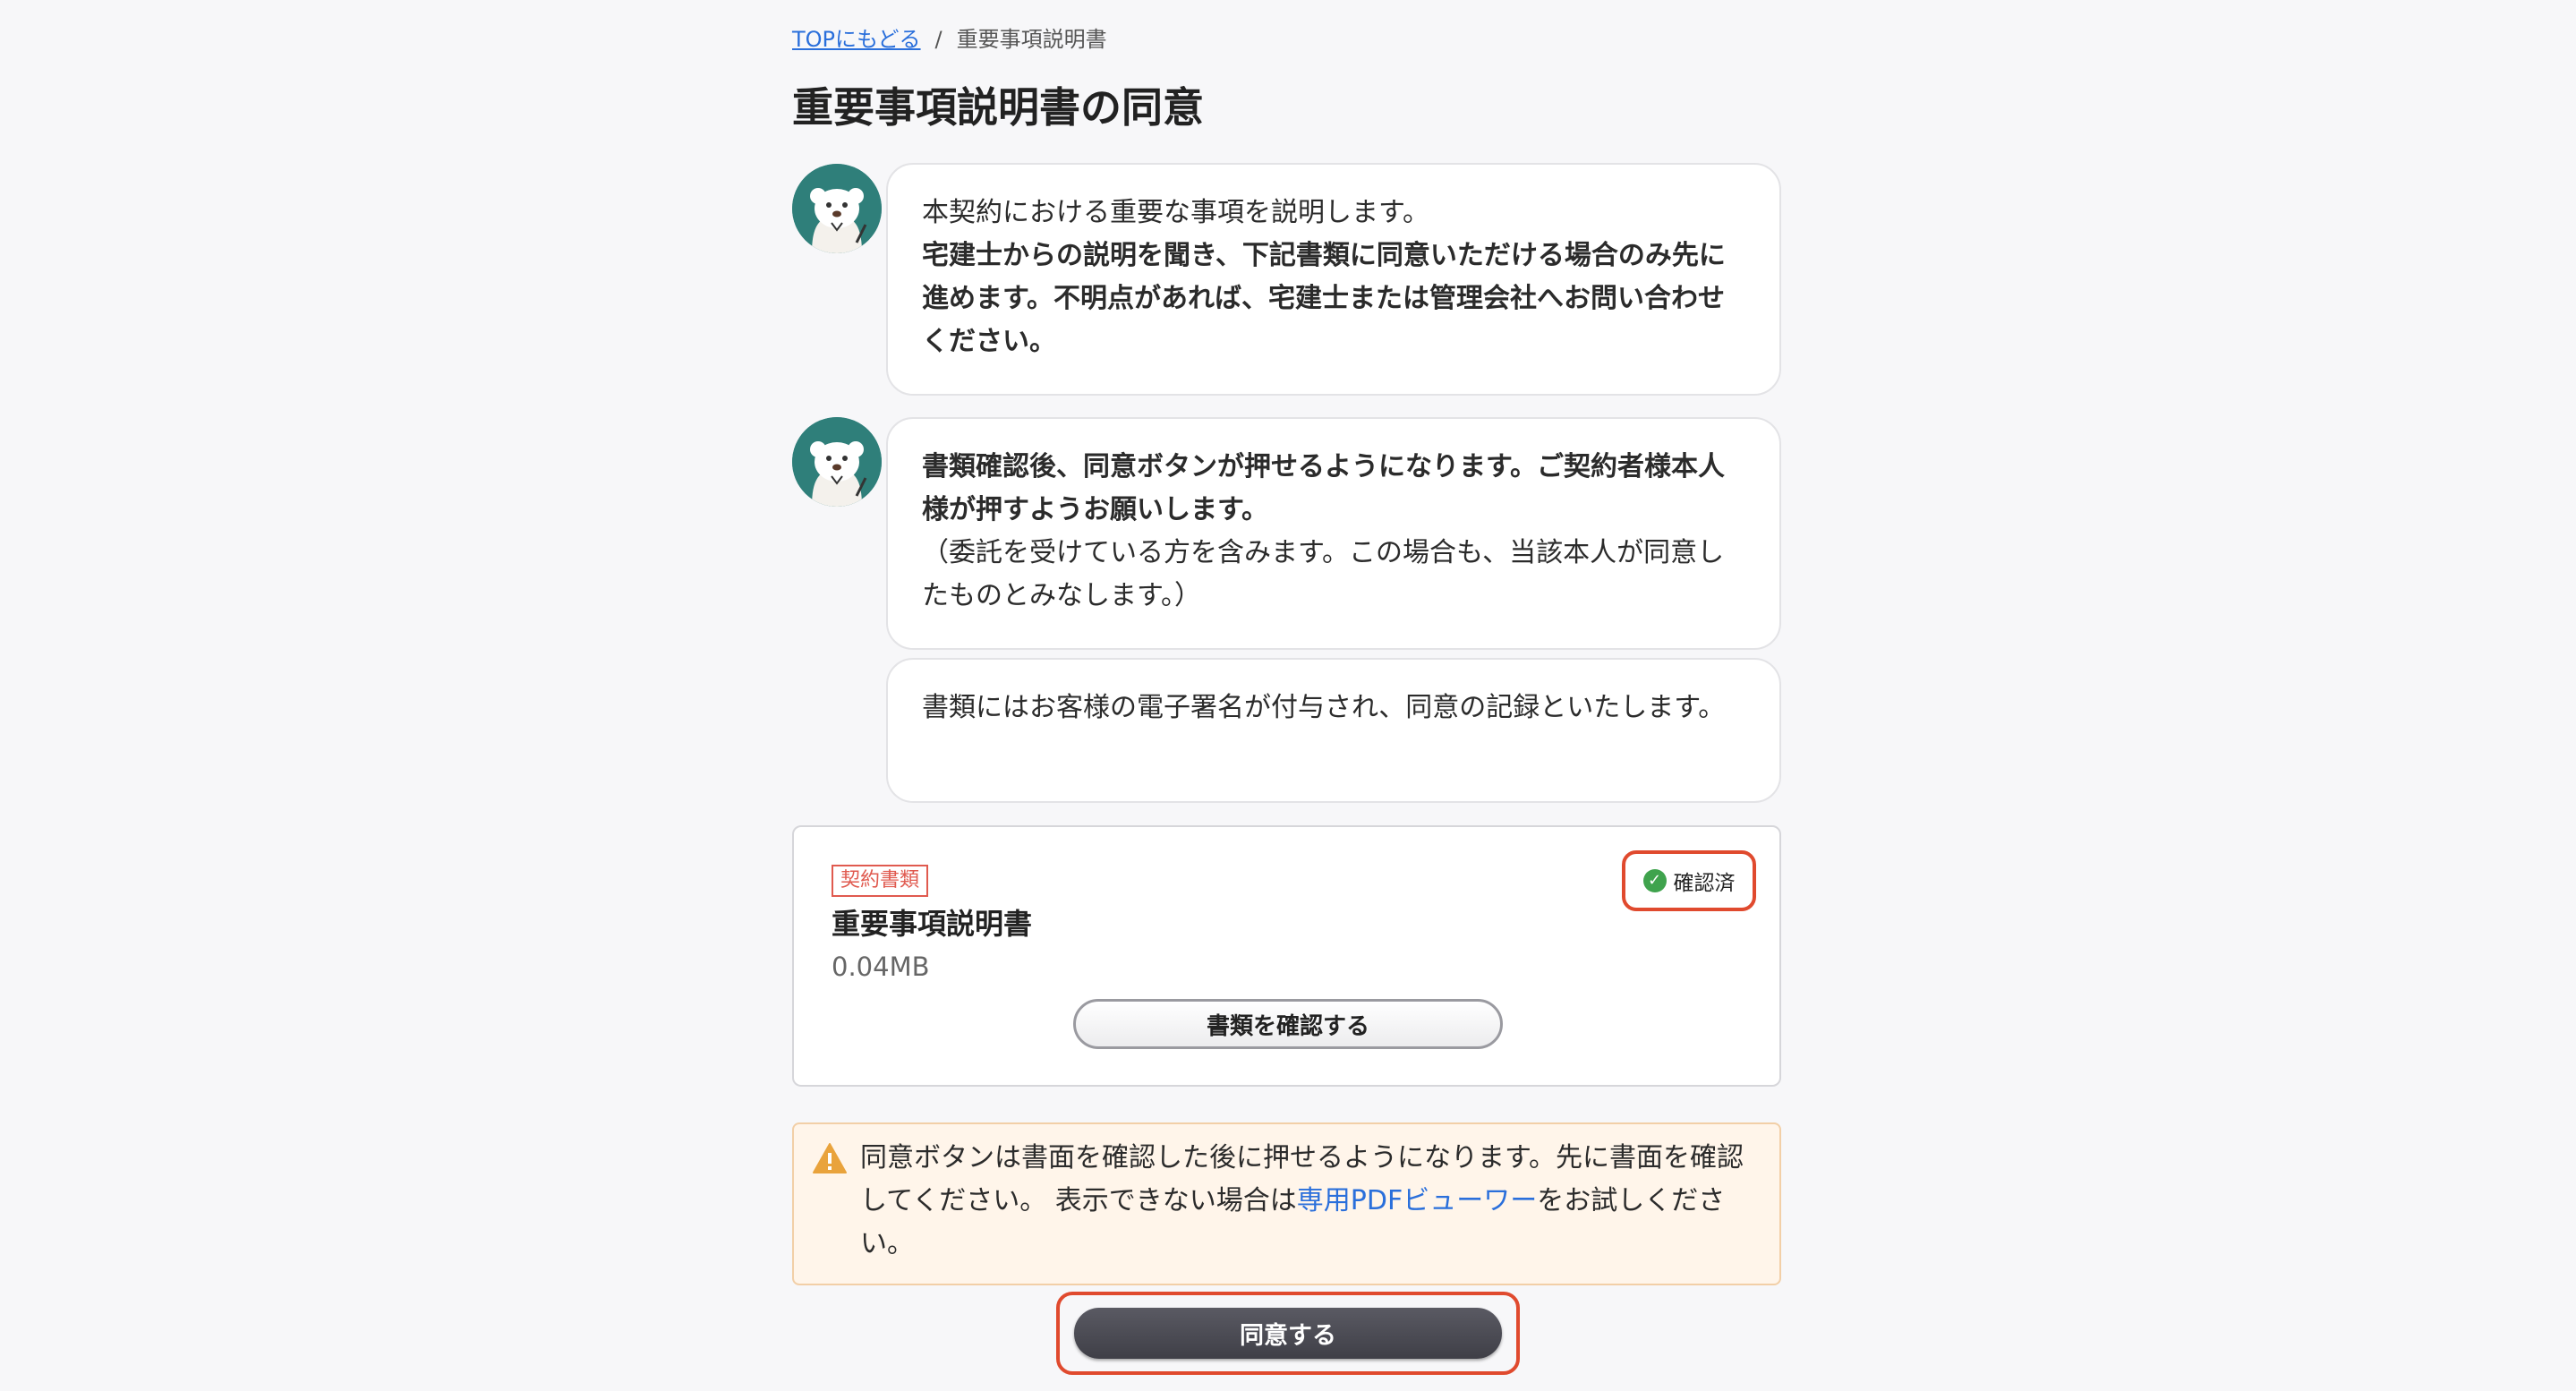 The height and width of the screenshot is (1391, 2576). What do you see at coordinates (1333, 730) in the screenshot?
I see `message-bubble-signature: 書類にはお客様の電子署名が付与され、同意の記録といたします。` at bounding box center [1333, 730].